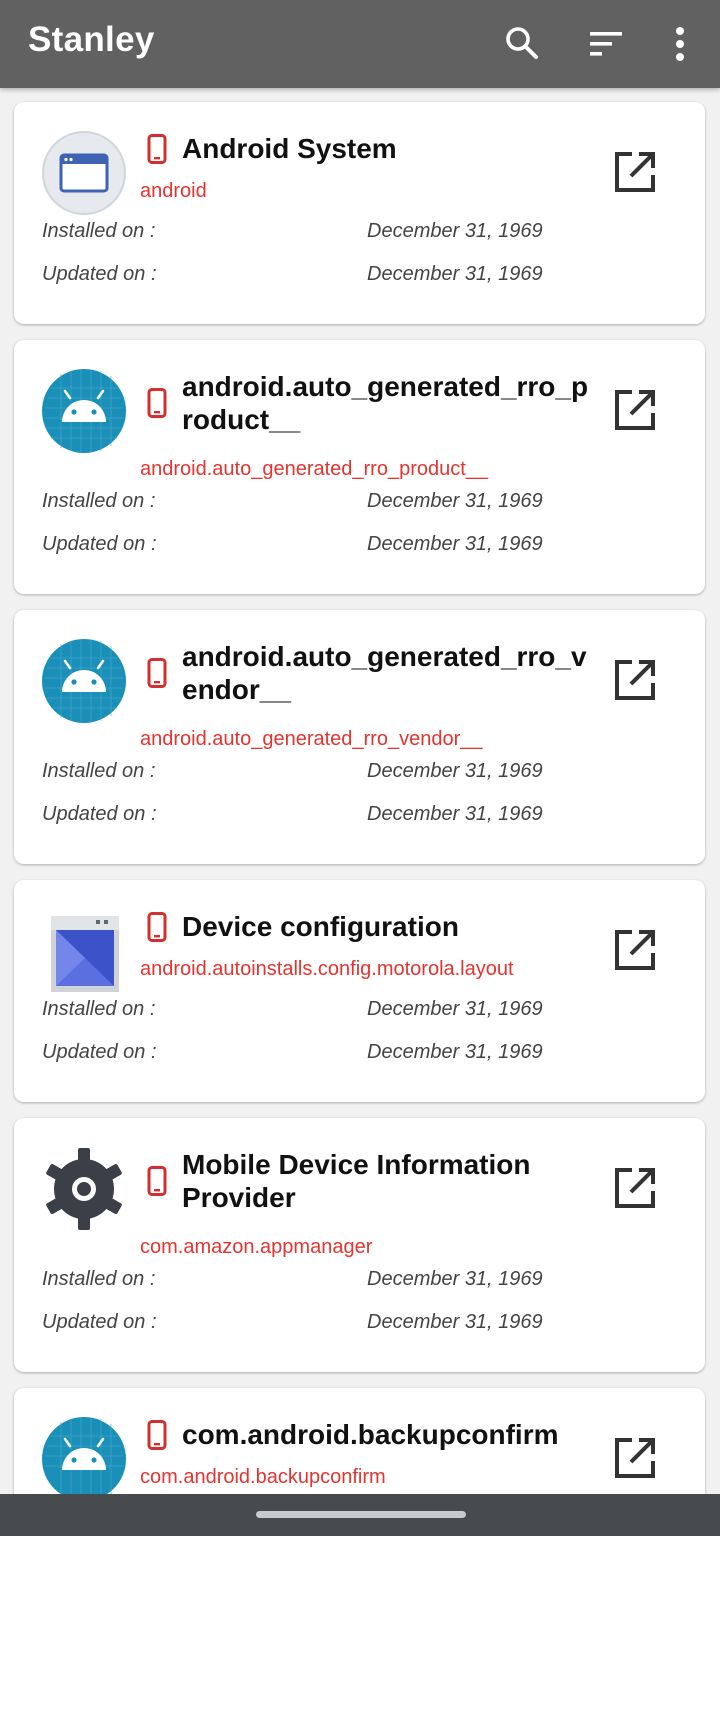 The width and height of the screenshot is (720, 1712). I want to click on gesture-home-handle, so click(361, 1514).